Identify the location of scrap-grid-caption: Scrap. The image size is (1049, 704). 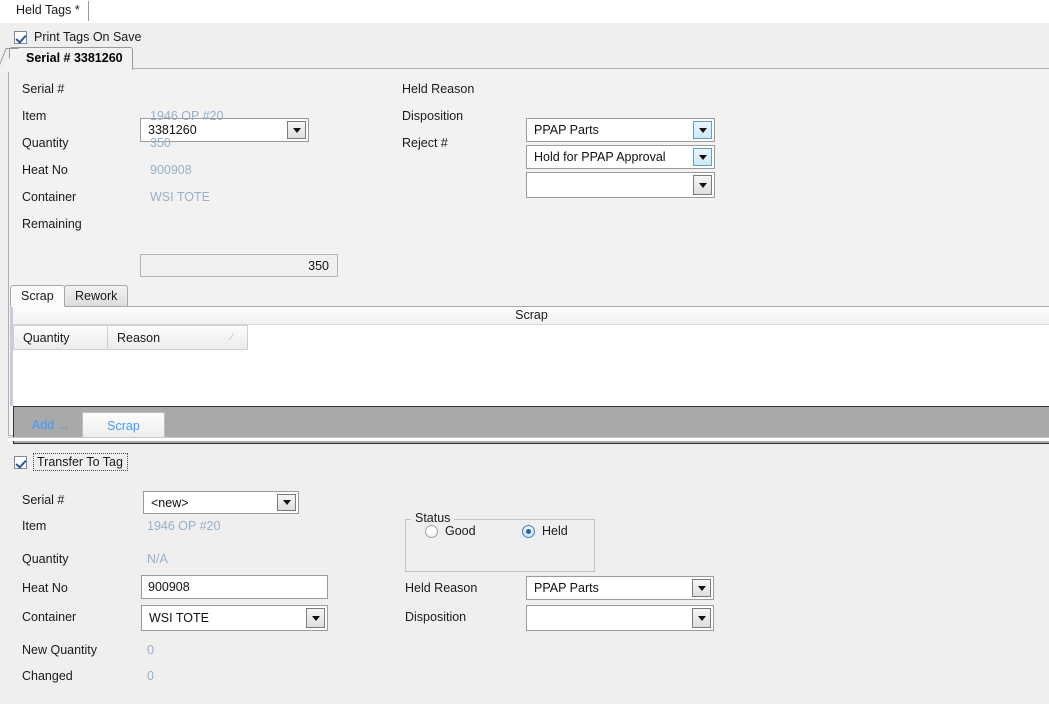
(531, 315).